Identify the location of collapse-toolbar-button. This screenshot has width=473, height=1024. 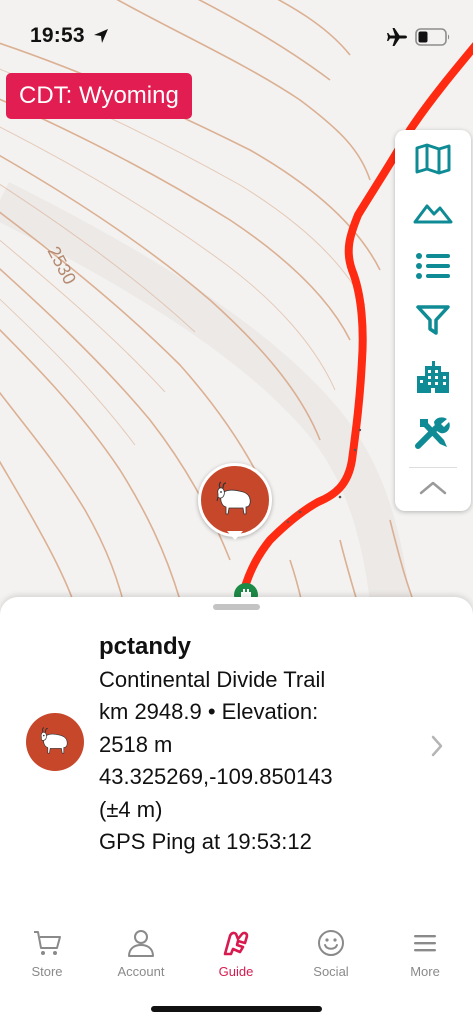
(433, 488).